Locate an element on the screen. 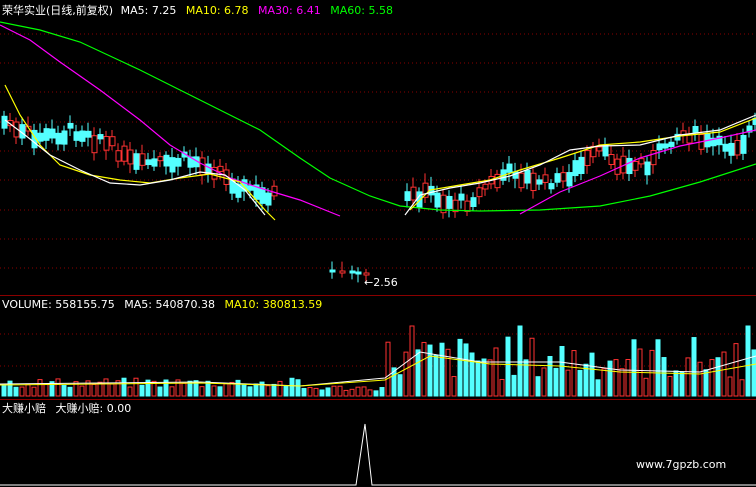  ma60-label: MA60: is located at coordinates (347, 10).